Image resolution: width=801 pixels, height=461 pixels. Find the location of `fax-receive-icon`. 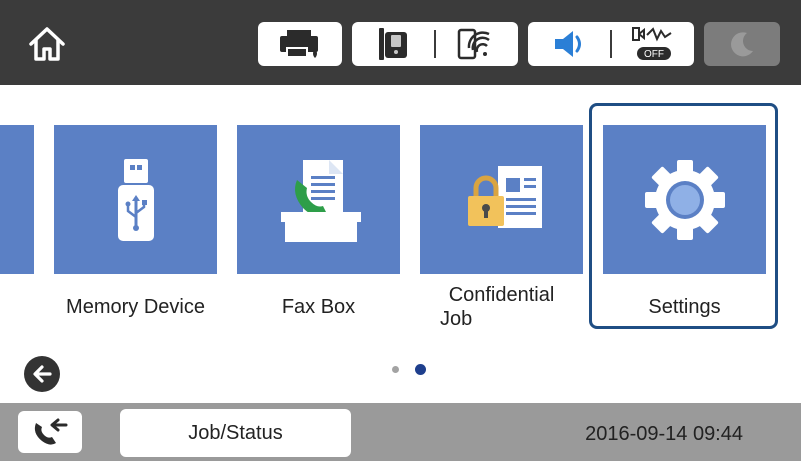

fax-receive-icon is located at coordinates (51, 431).